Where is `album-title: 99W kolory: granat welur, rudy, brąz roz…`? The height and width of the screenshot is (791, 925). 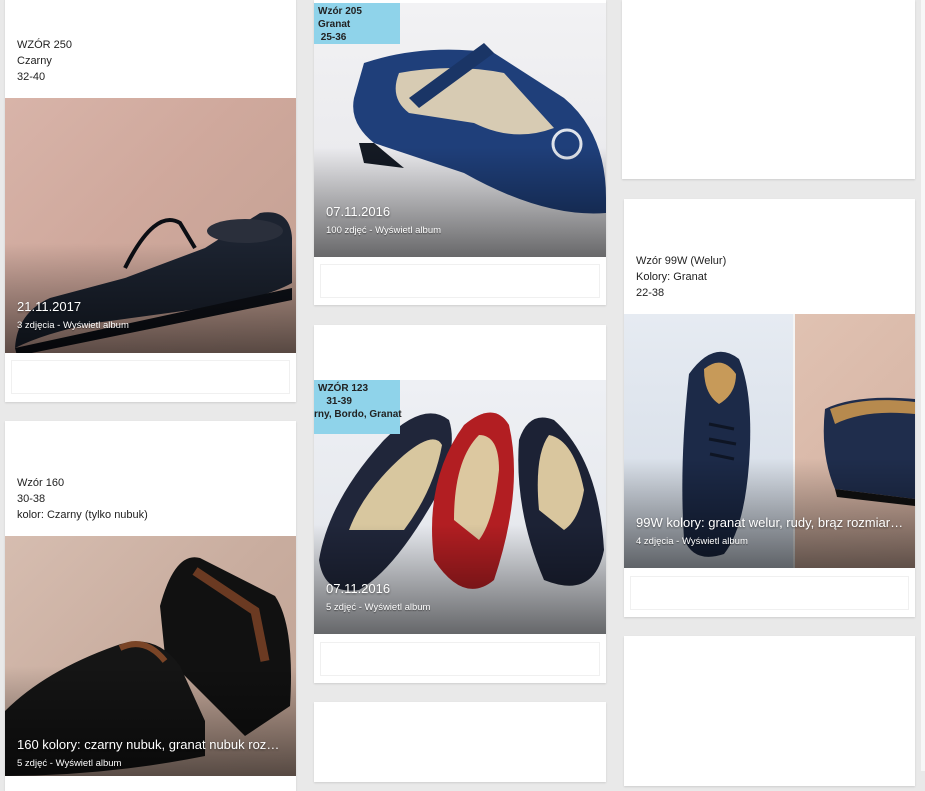
album-title: 99W kolory: granat welur, rudy, brąz roz… is located at coordinates (770, 522).